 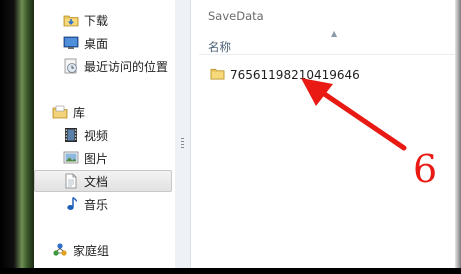 What do you see at coordinates (362, 119) in the screenshot?
I see `annotation-arrow-shaft` at bounding box center [362, 119].